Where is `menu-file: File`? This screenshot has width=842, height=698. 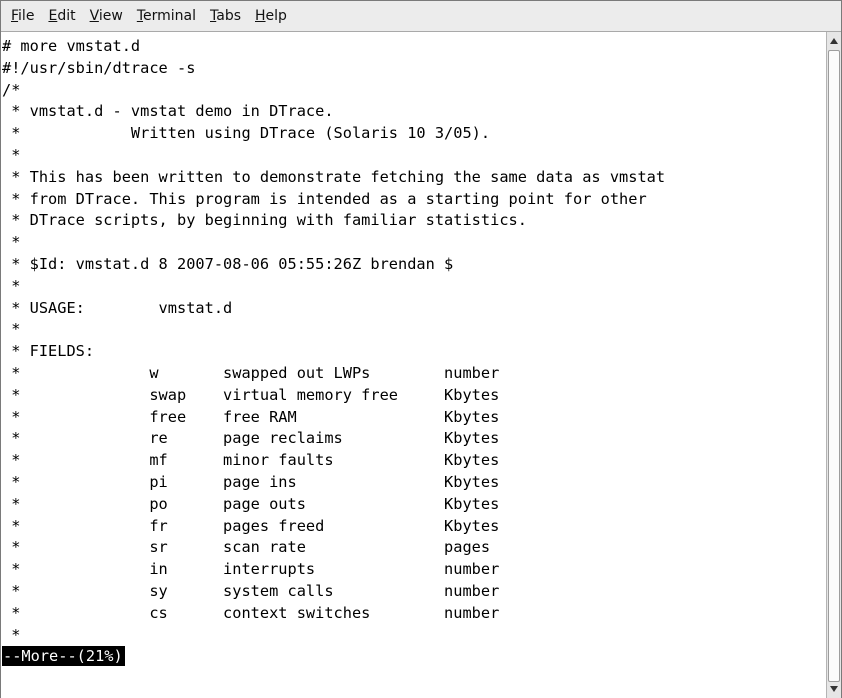 menu-file: File is located at coordinates (23, 16).